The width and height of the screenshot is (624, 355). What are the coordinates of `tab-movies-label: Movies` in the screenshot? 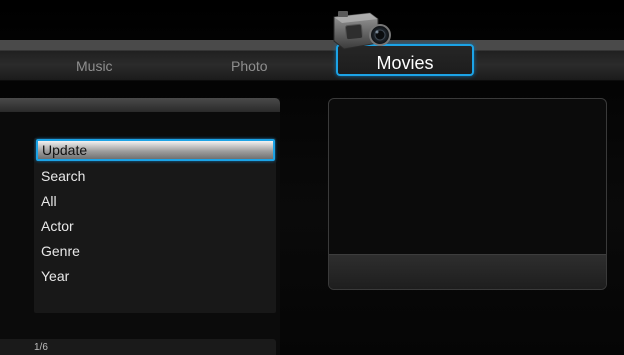 It's located at (405, 63).